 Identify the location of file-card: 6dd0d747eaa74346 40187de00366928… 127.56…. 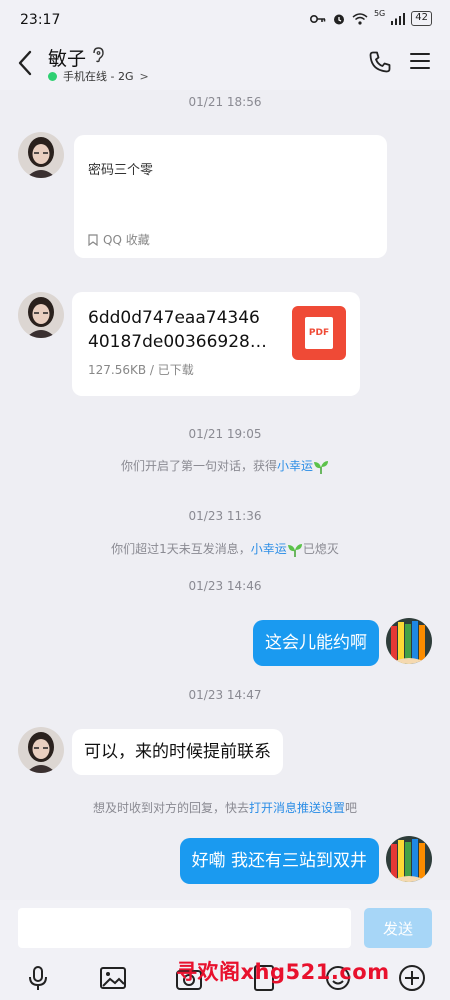
(216, 344).